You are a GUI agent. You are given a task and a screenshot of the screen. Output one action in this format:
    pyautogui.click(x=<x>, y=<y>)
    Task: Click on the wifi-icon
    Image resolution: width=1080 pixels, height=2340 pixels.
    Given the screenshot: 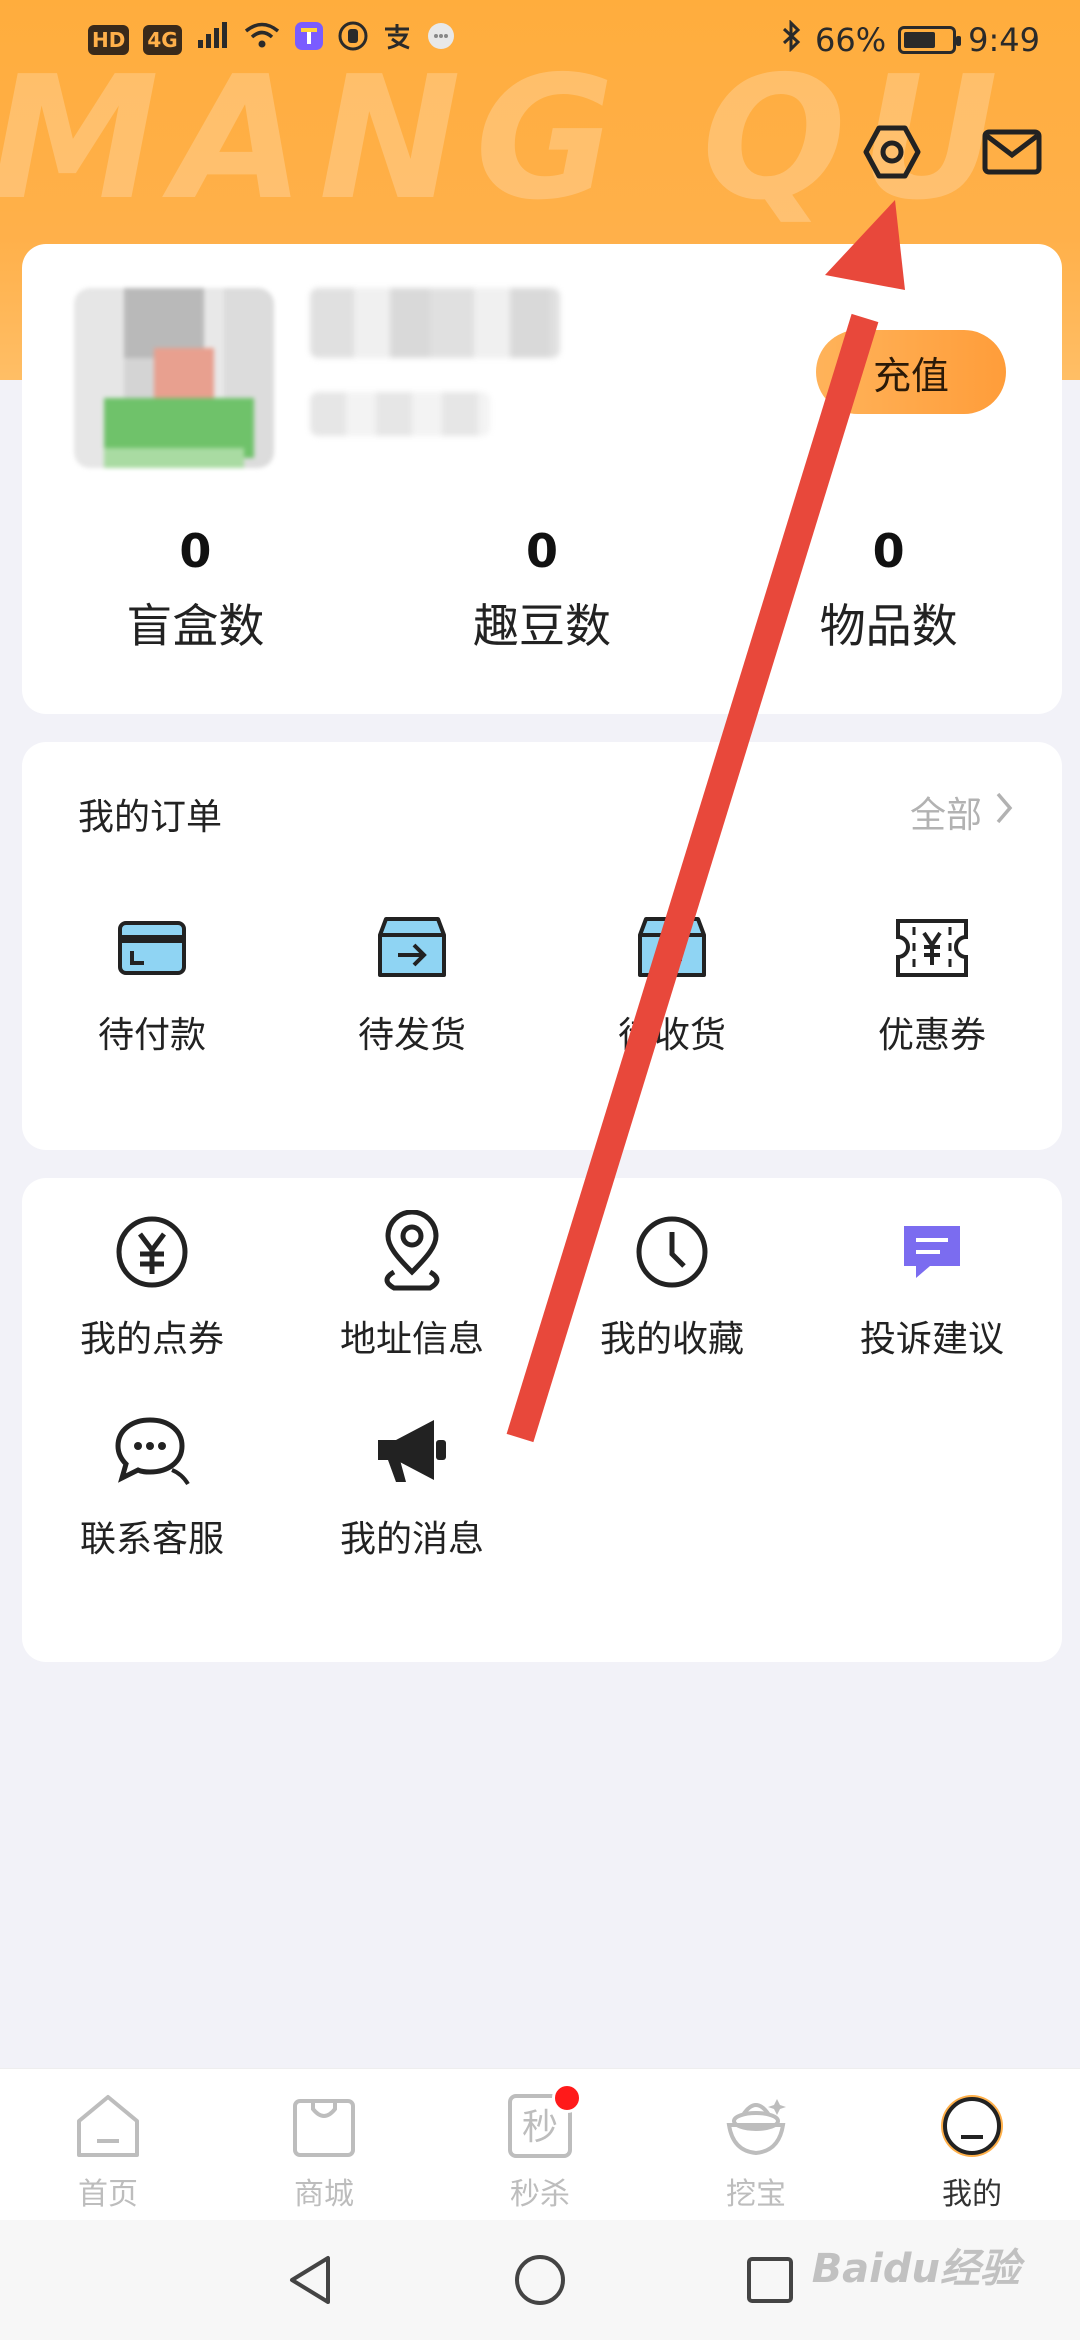 What is the action you would take?
    pyautogui.click(x=262, y=40)
    